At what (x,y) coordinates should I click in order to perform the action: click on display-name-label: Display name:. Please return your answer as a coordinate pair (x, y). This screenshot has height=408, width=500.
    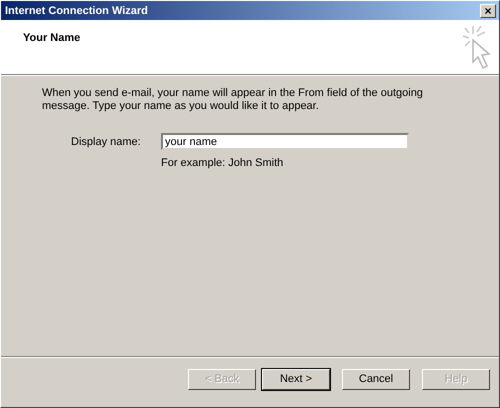
    Looking at the image, I should click on (106, 143).